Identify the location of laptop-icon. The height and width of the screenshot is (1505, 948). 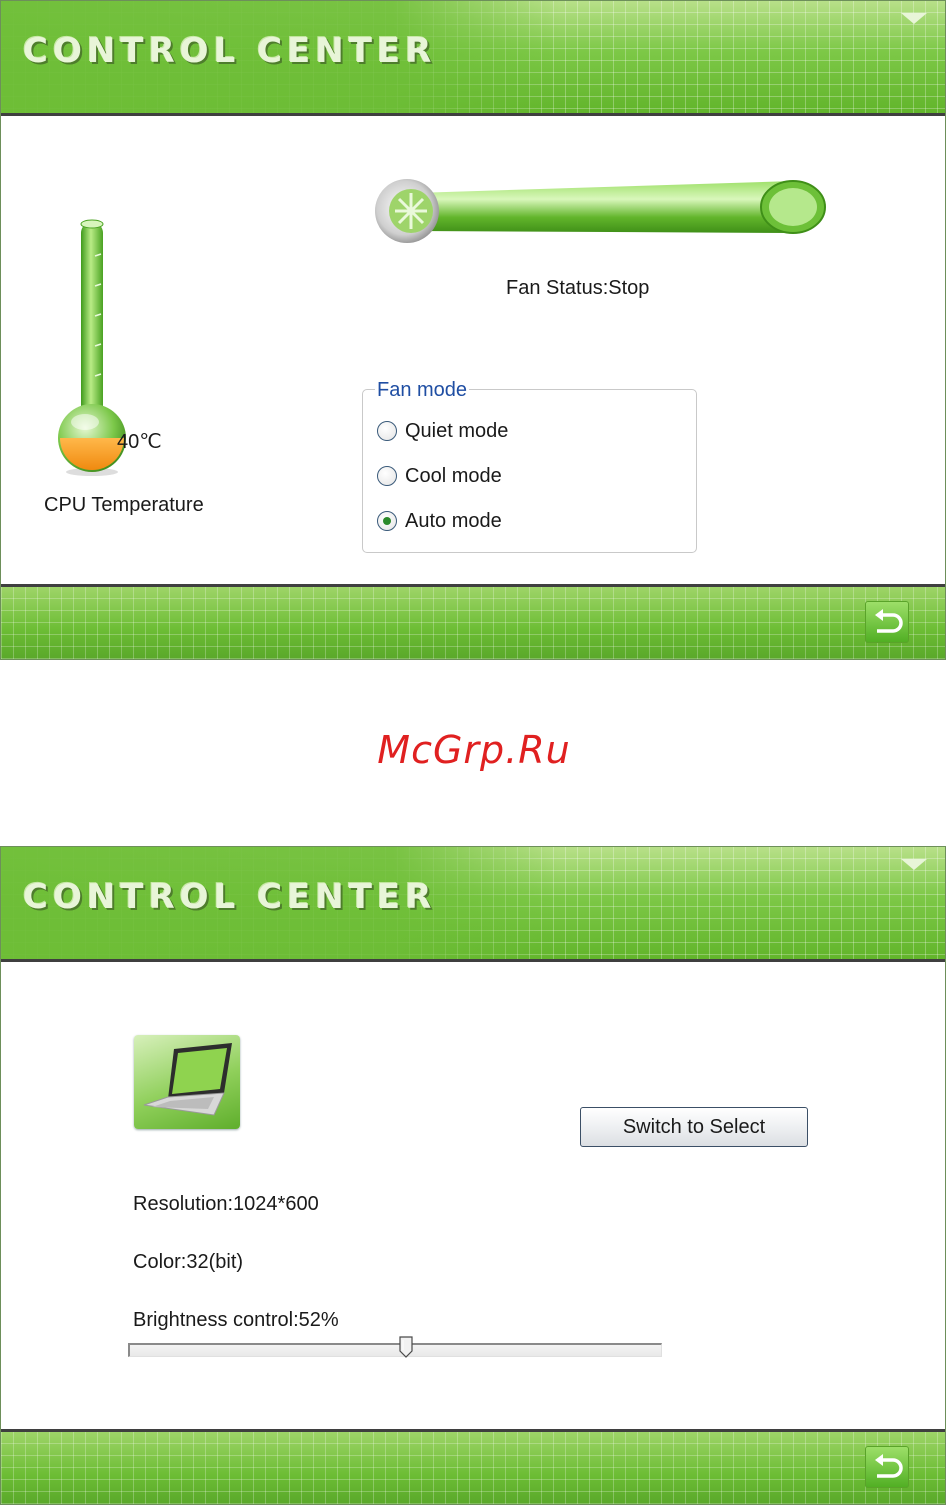
(187, 1079).